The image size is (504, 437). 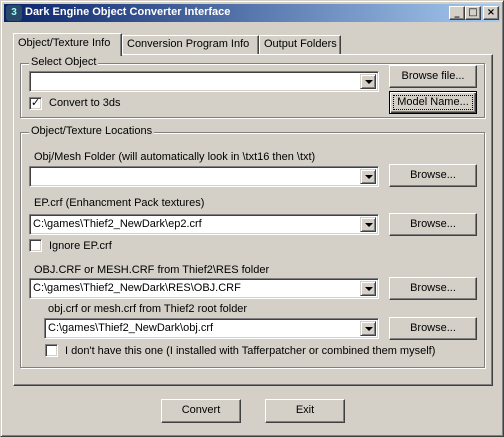 I want to click on app-icon: 3, so click(x=14, y=13).